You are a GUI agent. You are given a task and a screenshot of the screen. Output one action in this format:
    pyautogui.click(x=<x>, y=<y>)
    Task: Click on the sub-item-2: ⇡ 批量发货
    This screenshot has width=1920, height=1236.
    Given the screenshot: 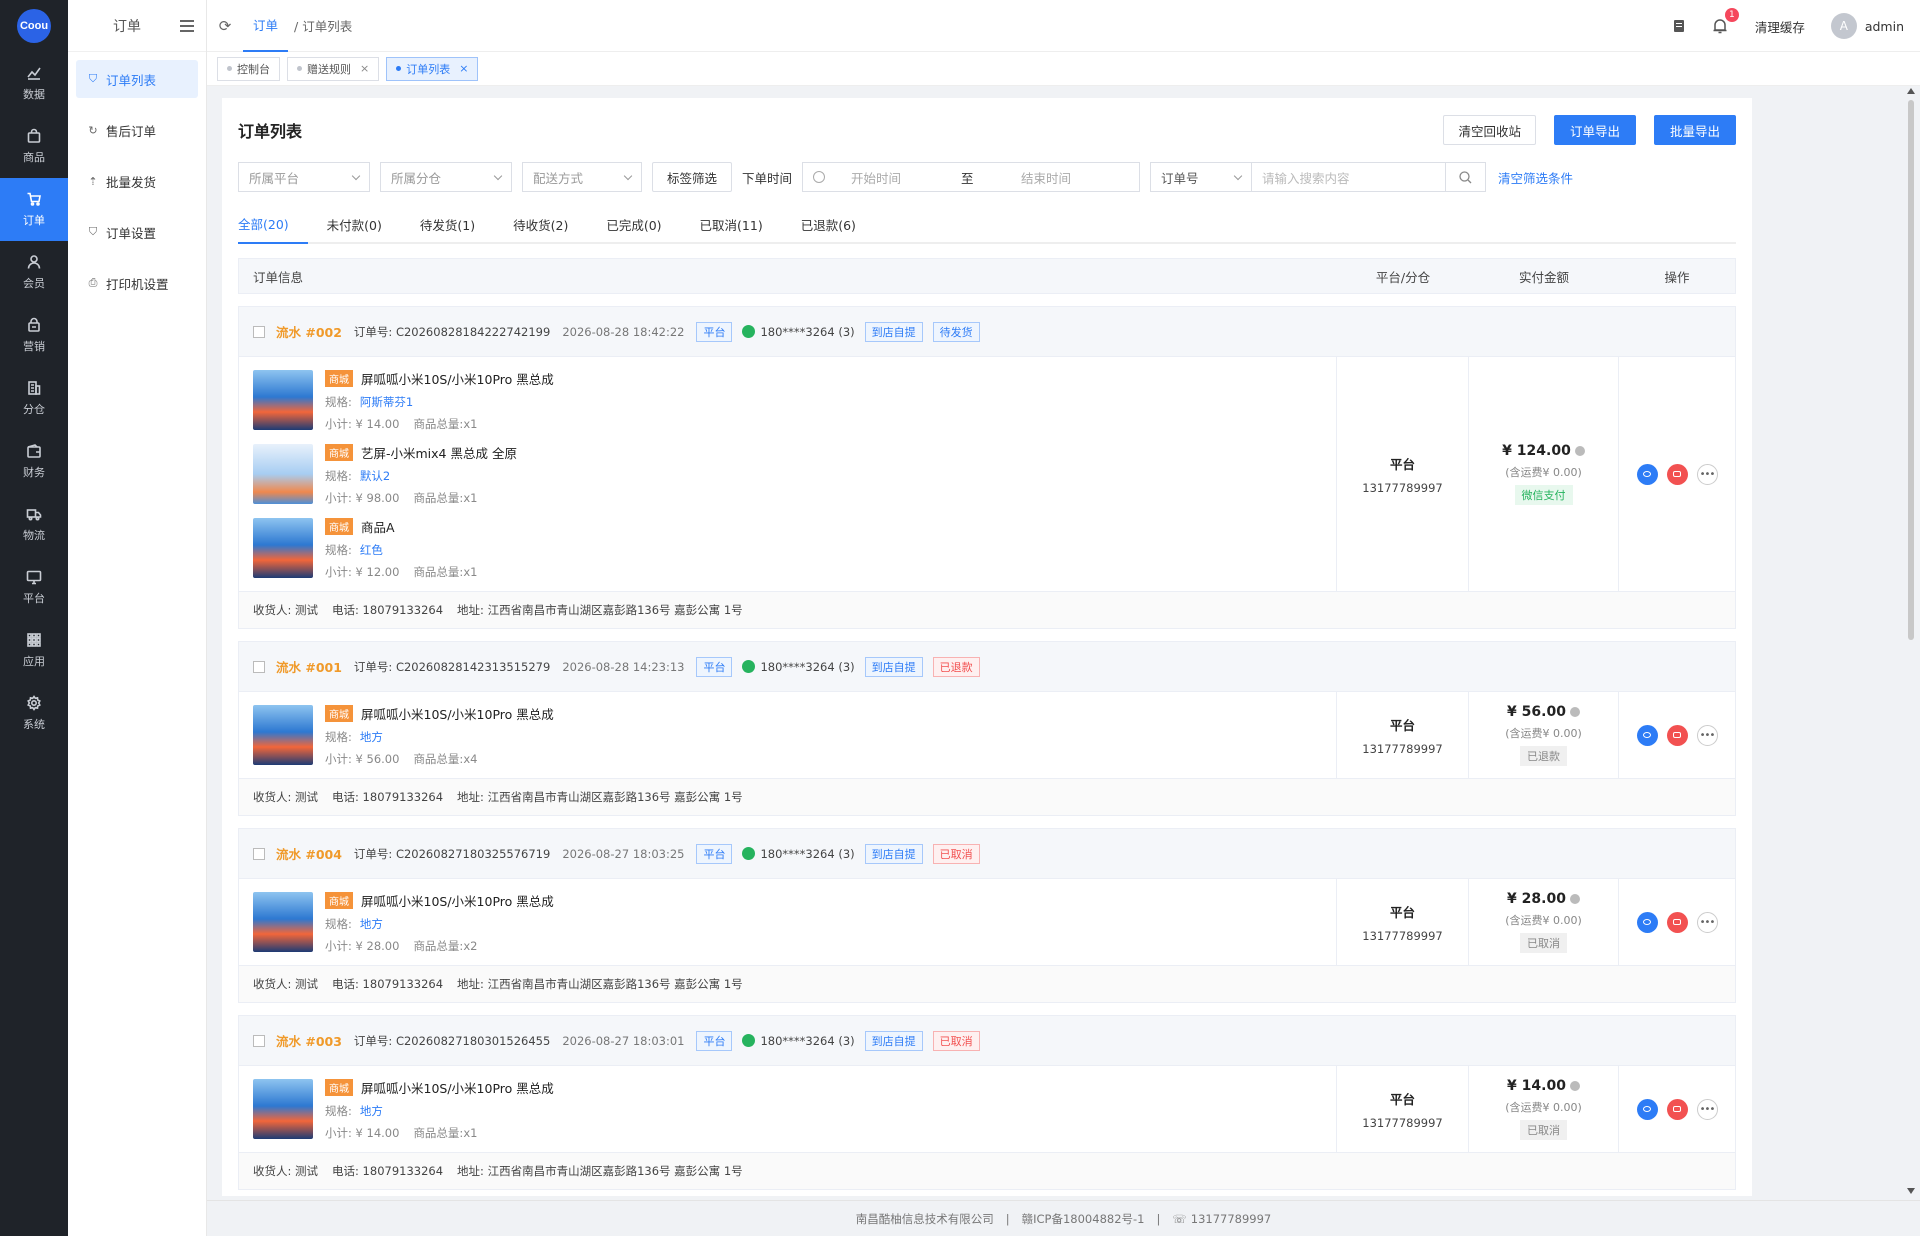 What is the action you would take?
    pyautogui.click(x=137, y=181)
    